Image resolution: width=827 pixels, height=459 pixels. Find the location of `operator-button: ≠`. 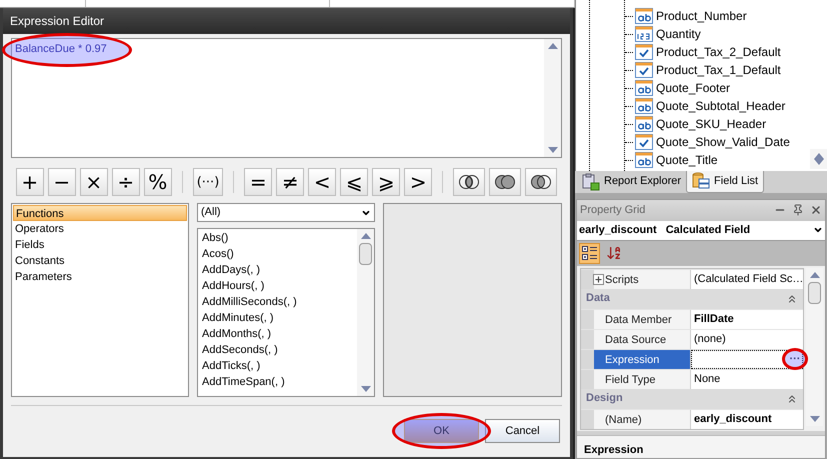

operator-button: ≠ is located at coordinates (290, 182).